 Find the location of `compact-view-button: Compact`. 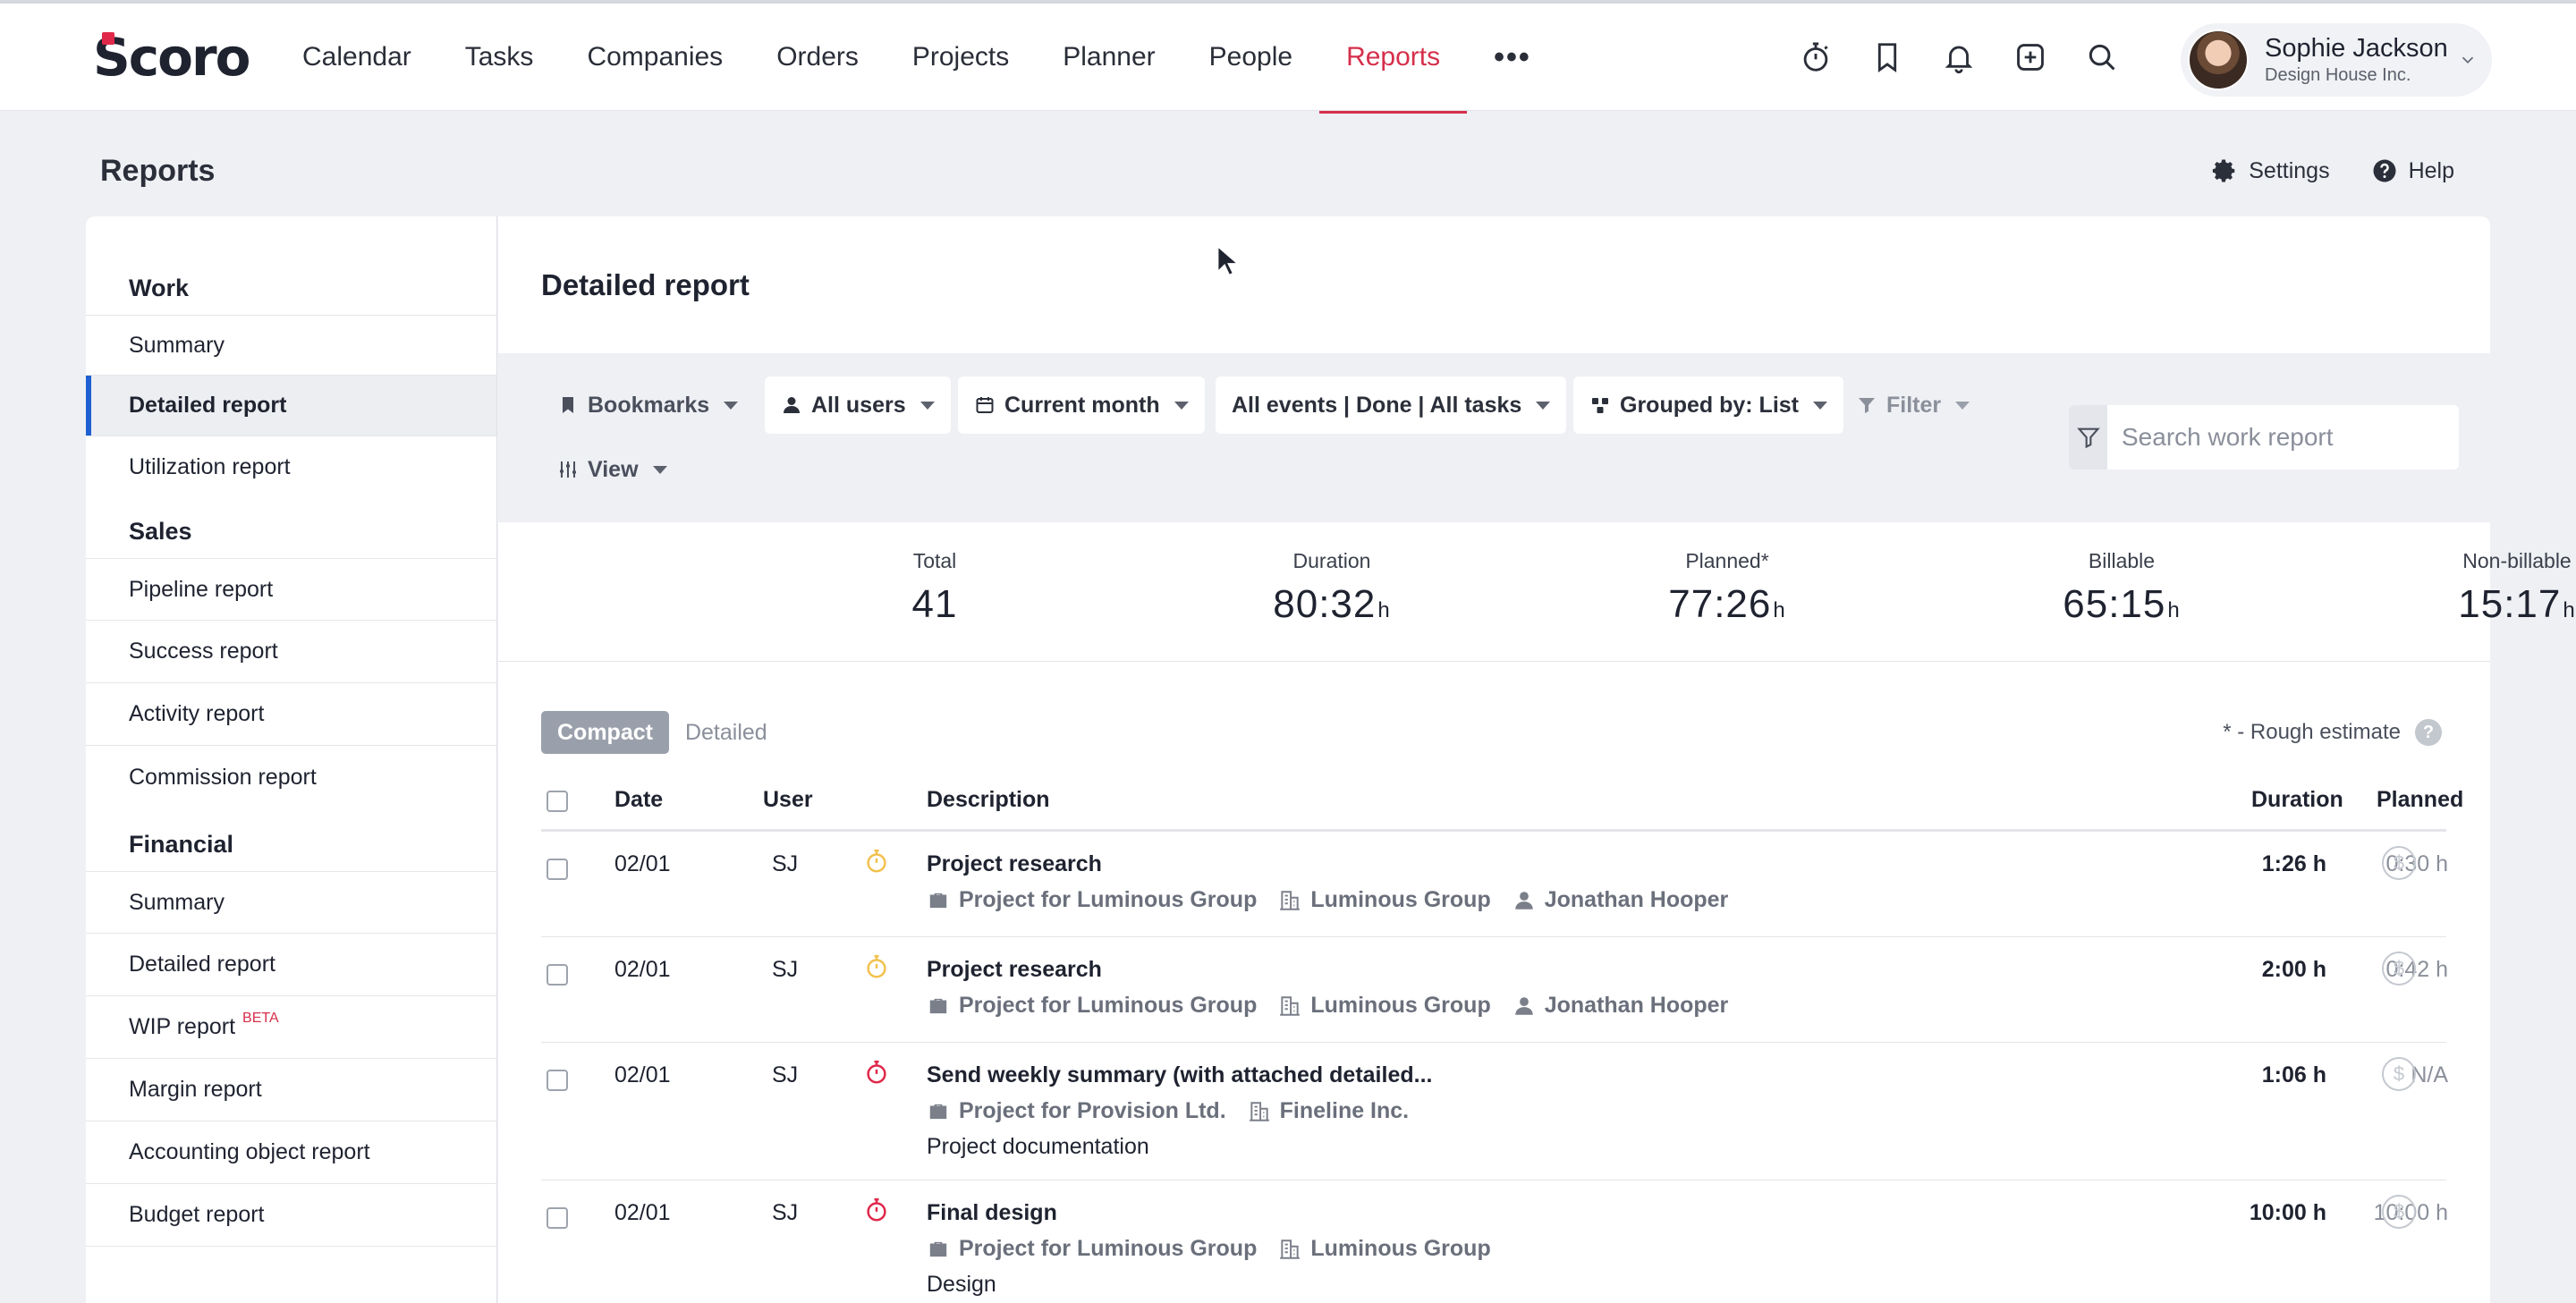

compact-view-button: Compact is located at coordinates (605, 732).